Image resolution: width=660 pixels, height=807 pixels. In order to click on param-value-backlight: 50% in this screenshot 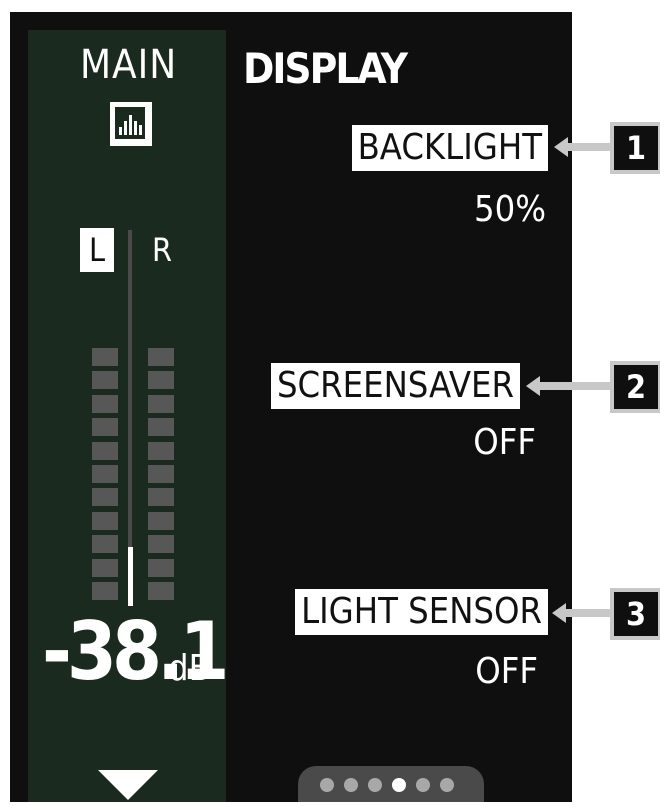, I will do `click(510, 209)`.